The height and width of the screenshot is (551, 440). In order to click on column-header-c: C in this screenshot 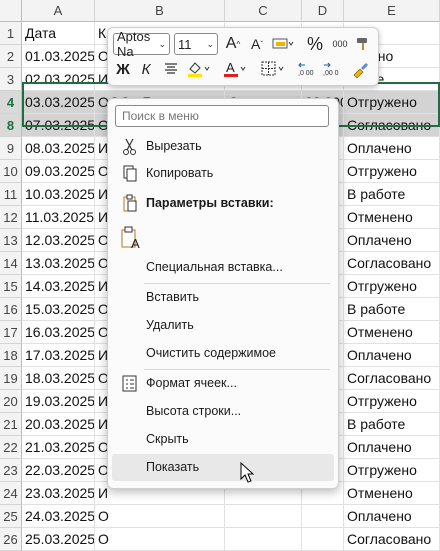, I will do `click(263, 11)`.